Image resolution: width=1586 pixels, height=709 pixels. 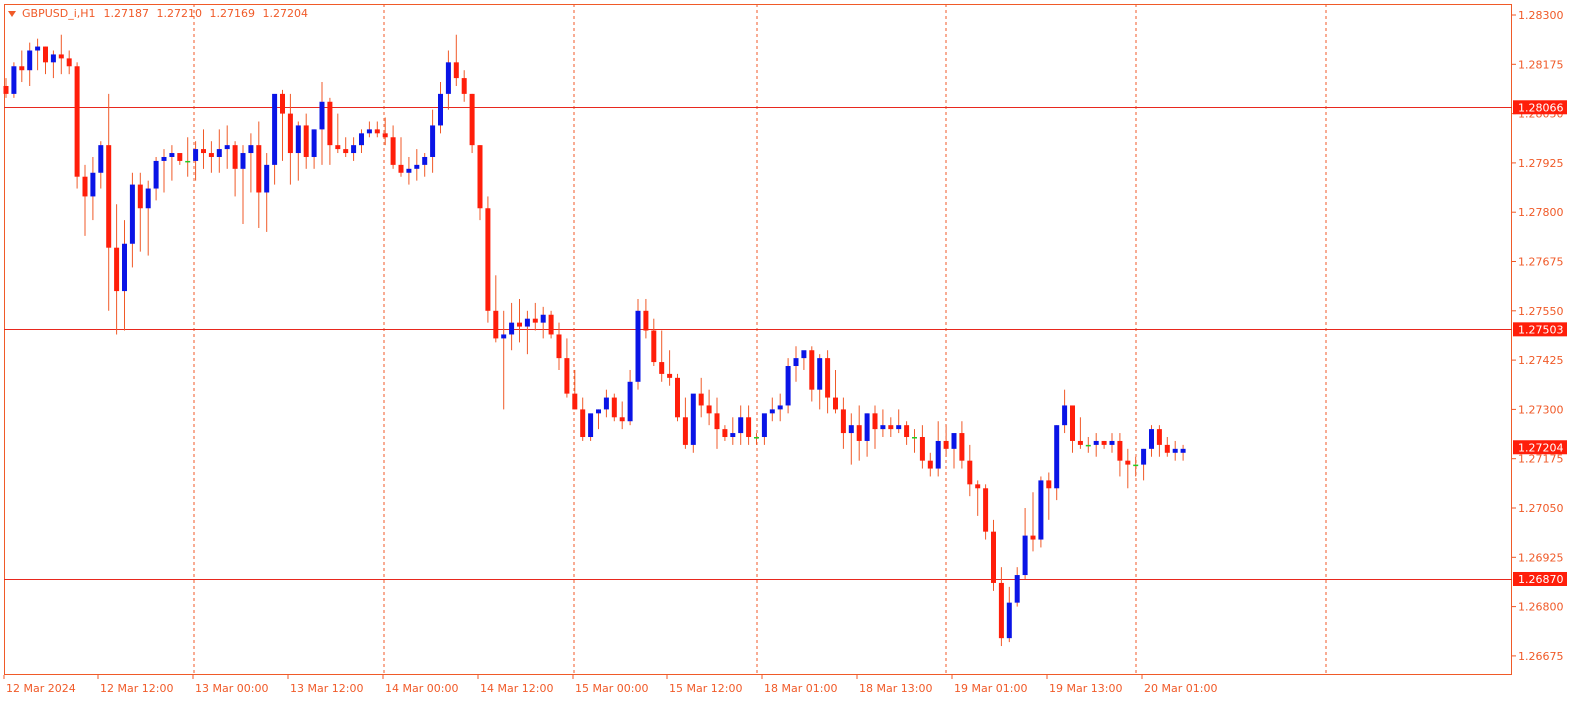 I want to click on ohlc-high: 1.27210, so click(x=179, y=13).